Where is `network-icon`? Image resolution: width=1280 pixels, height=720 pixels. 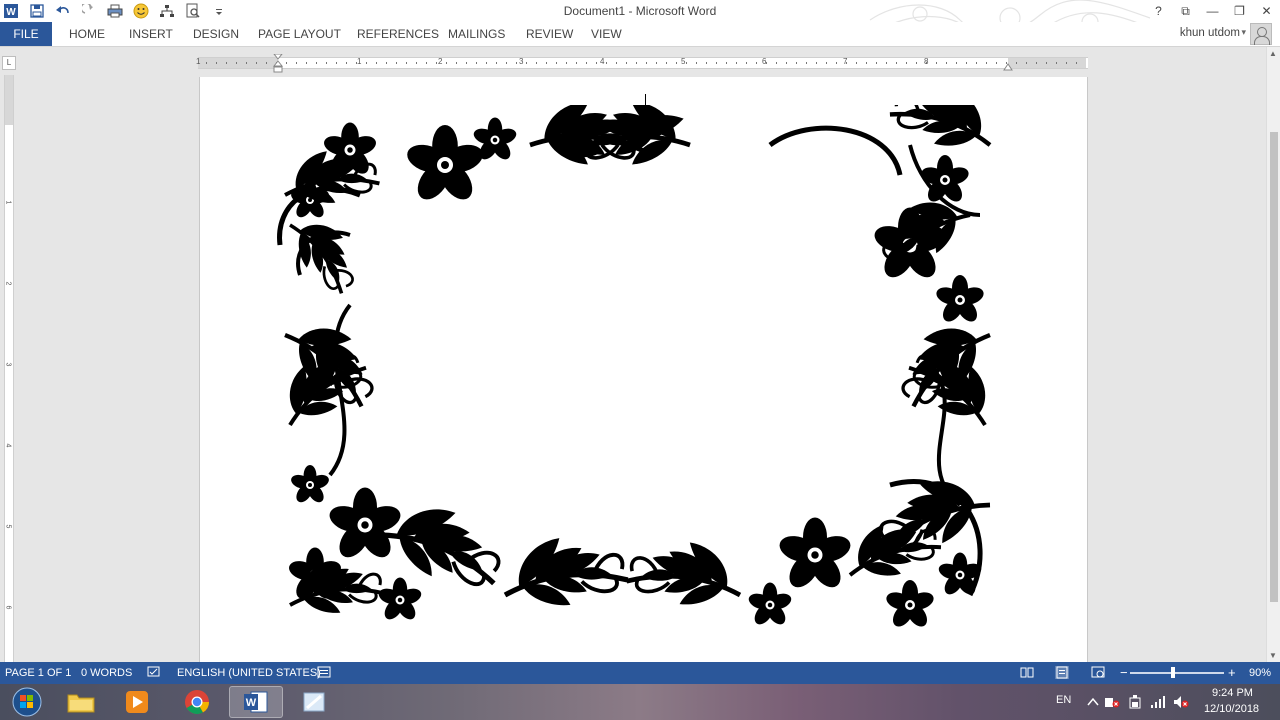 network-icon is located at coordinates (1158, 702).